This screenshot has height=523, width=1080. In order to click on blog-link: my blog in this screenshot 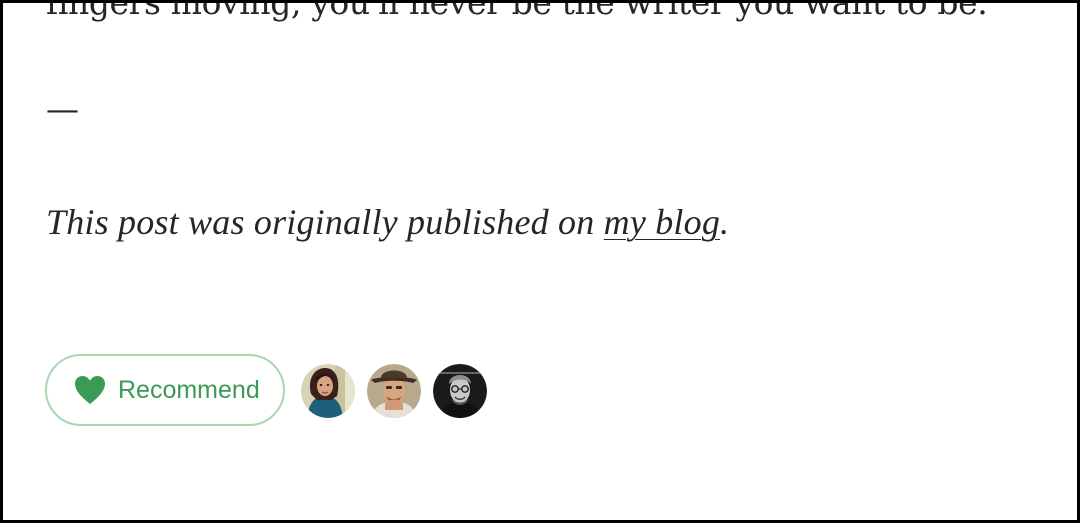, I will do `click(662, 222)`.